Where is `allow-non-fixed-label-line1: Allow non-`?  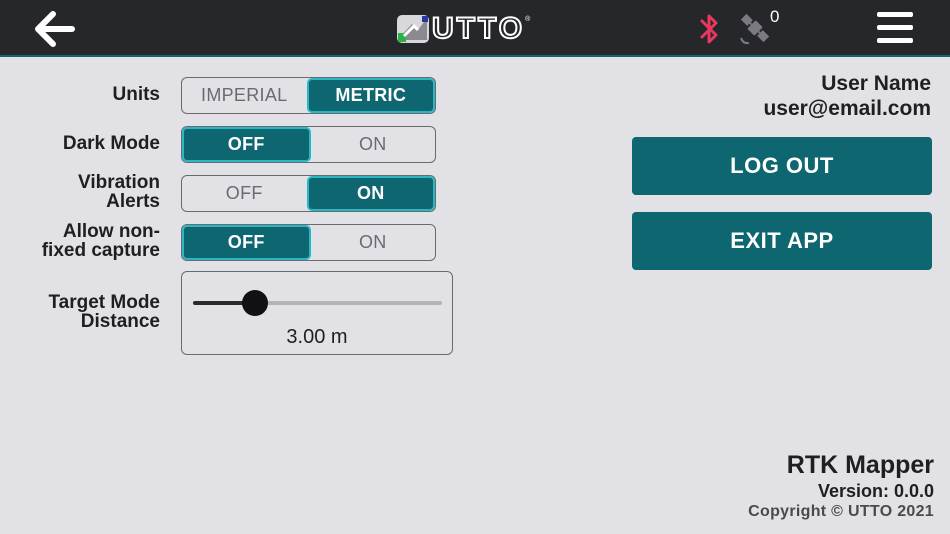
allow-non-fixed-label-line1: Allow non- is located at coordinates (111, 231).